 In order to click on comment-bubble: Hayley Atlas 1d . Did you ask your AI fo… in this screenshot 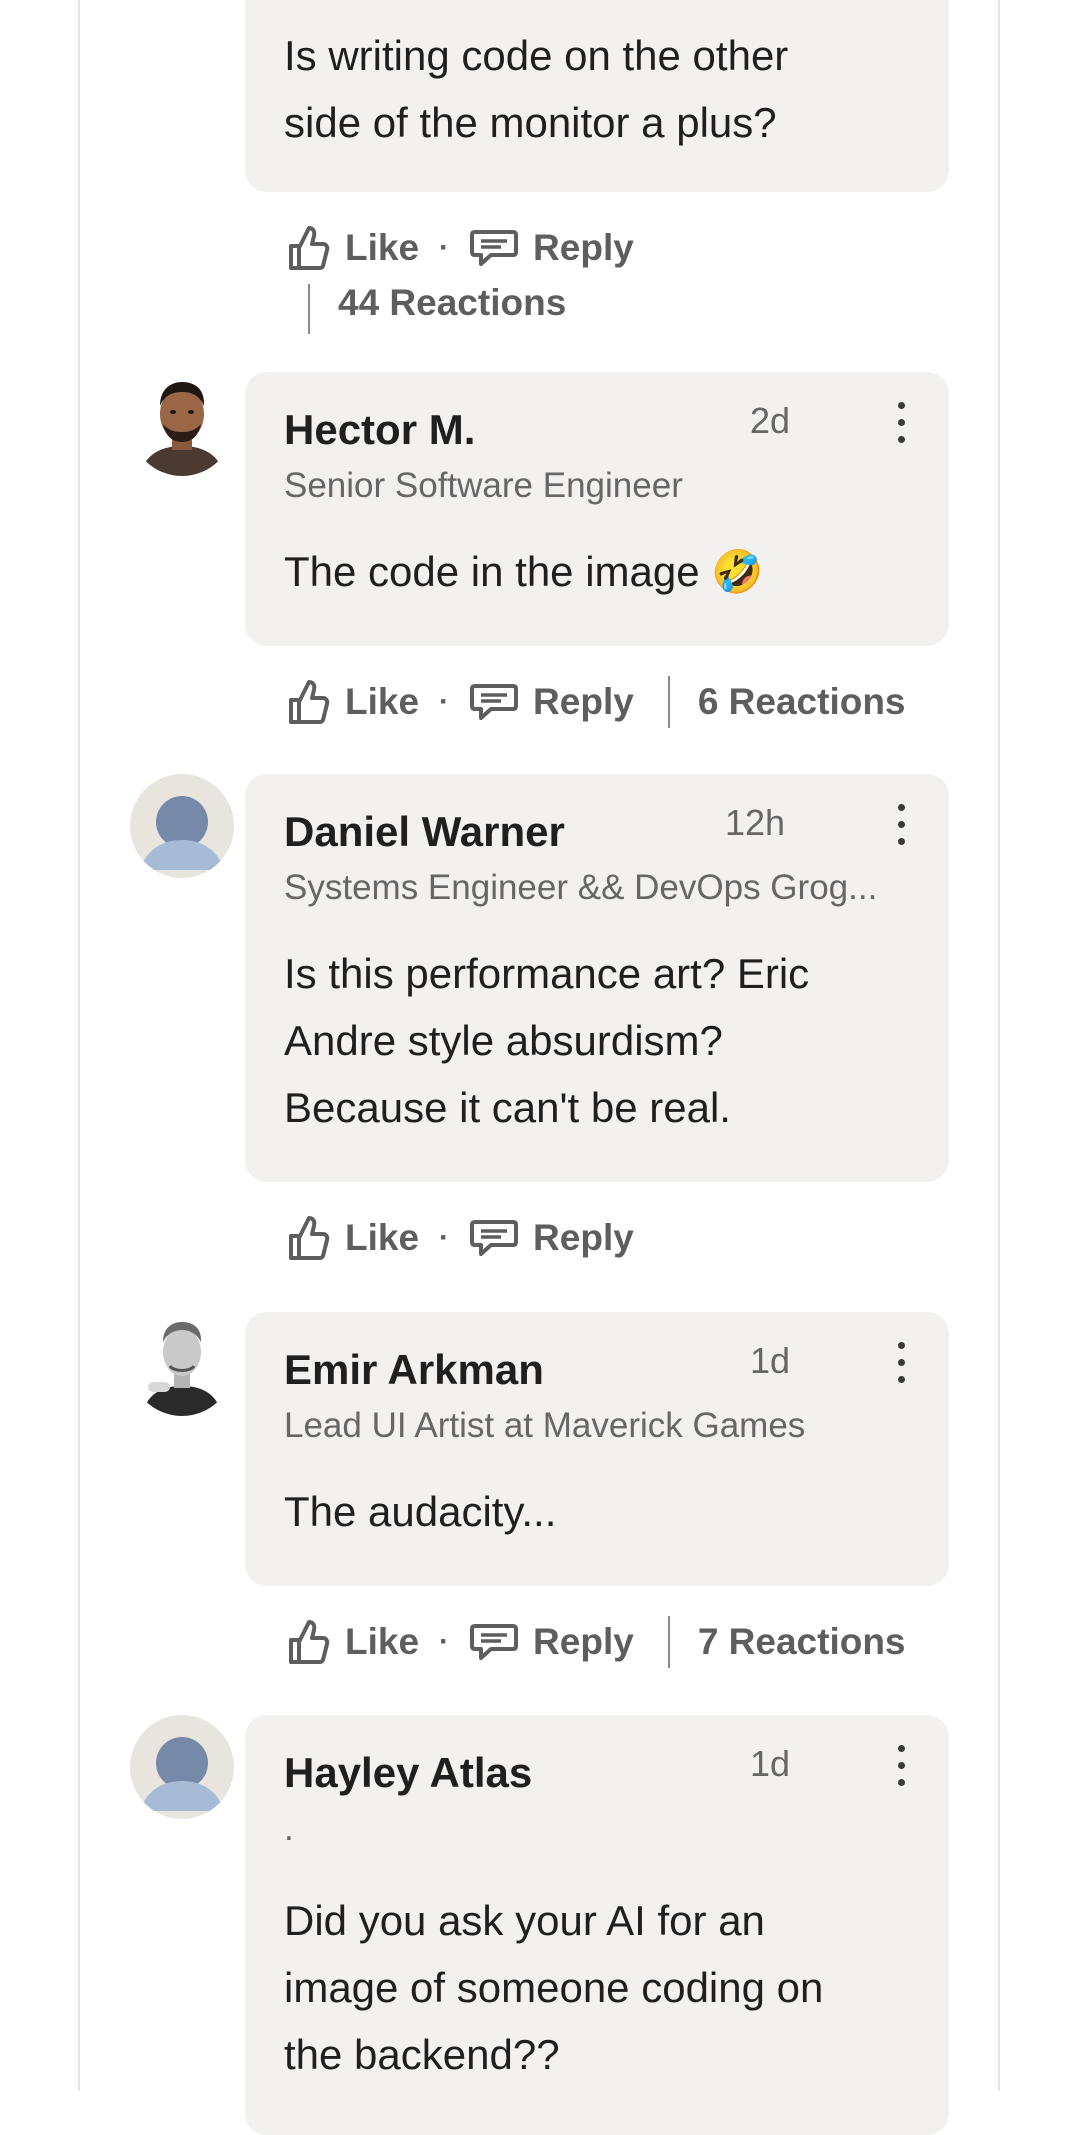, I will do `click(597, 1925)`.